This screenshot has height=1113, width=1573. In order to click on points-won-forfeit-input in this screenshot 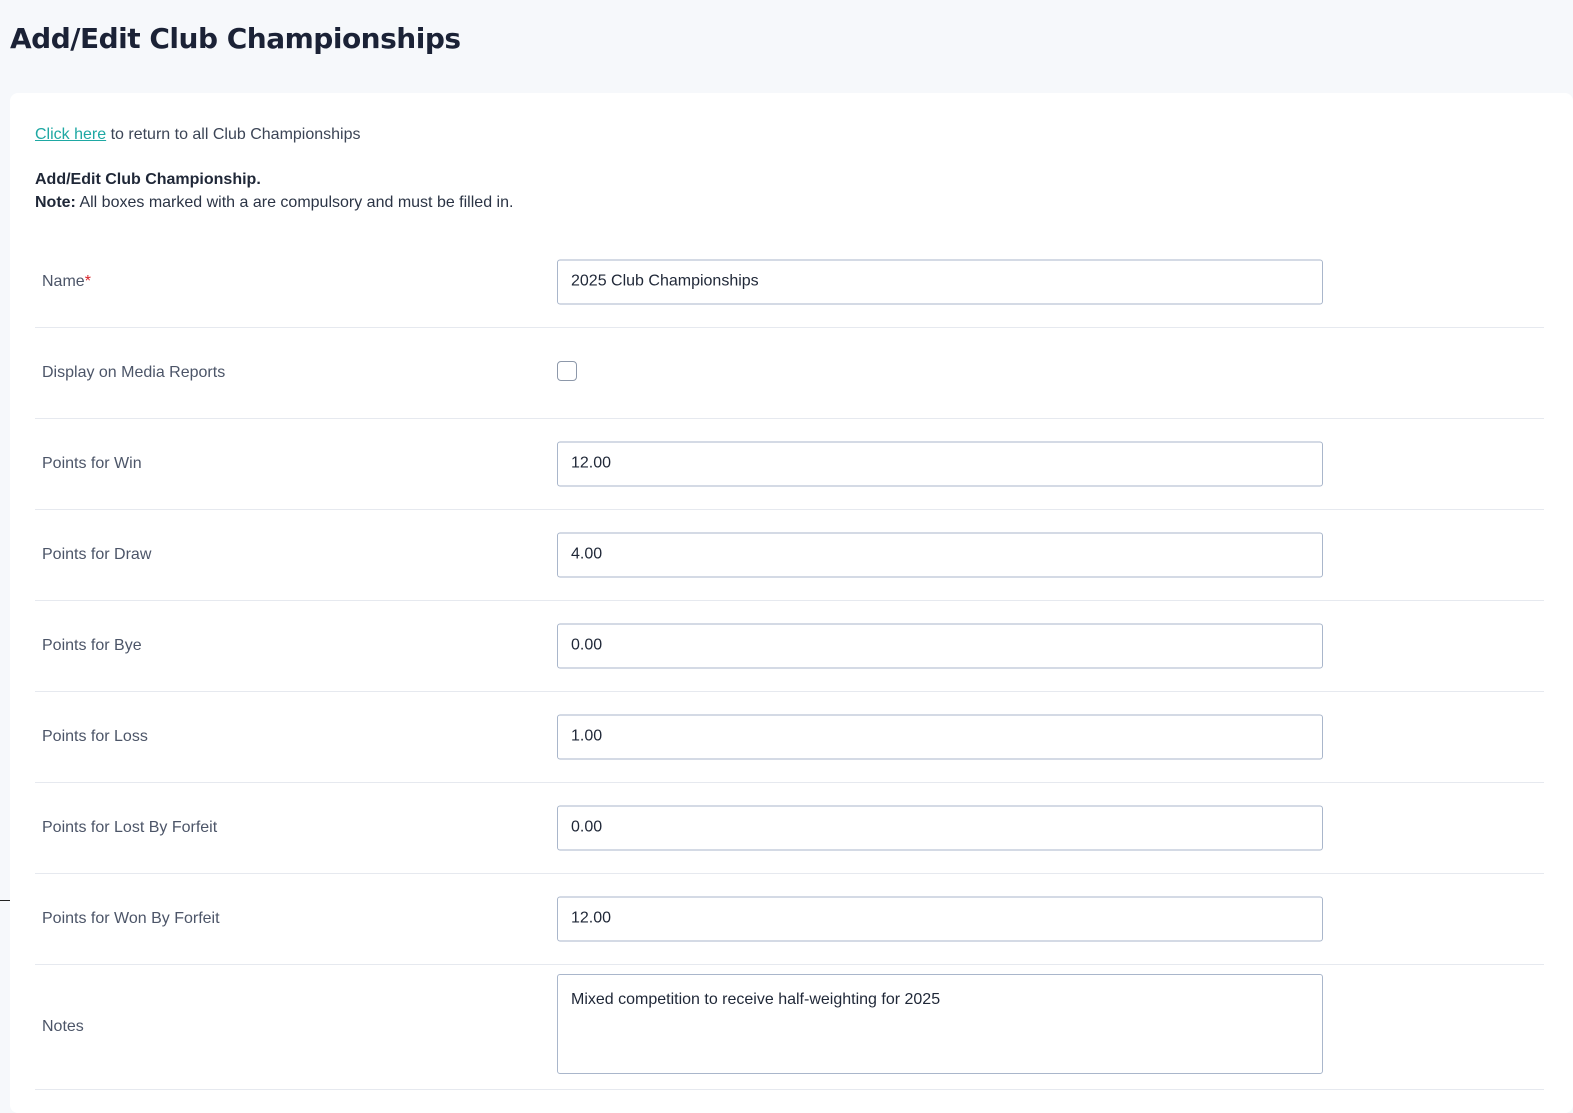, I will do `click(940, 918)`.